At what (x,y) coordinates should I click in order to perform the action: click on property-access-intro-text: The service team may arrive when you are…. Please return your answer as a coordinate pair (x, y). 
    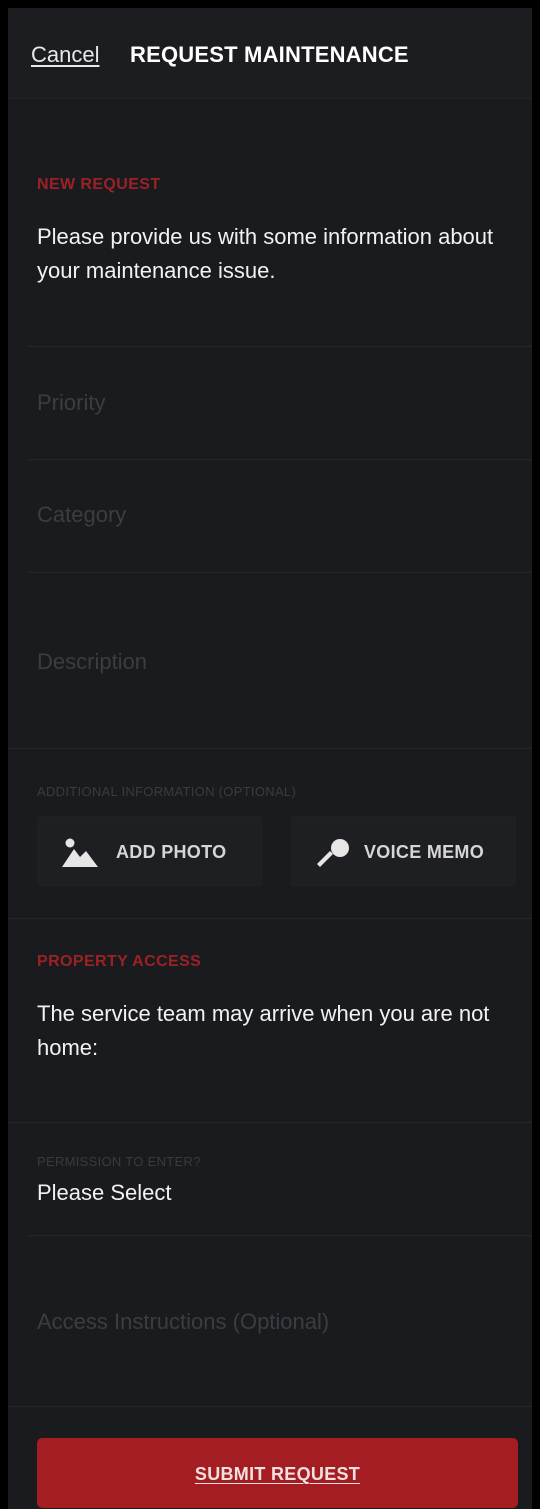
    Looking at the image, I should click on (263, 1030).